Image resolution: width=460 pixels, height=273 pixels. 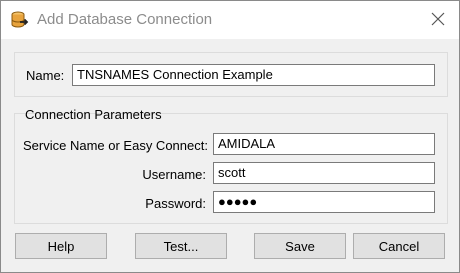 What do you see at coordinates (253, 75) in the screenshot?
I see `name-input: TNSNAMES Connection Example` at bounding box center [253, 75].